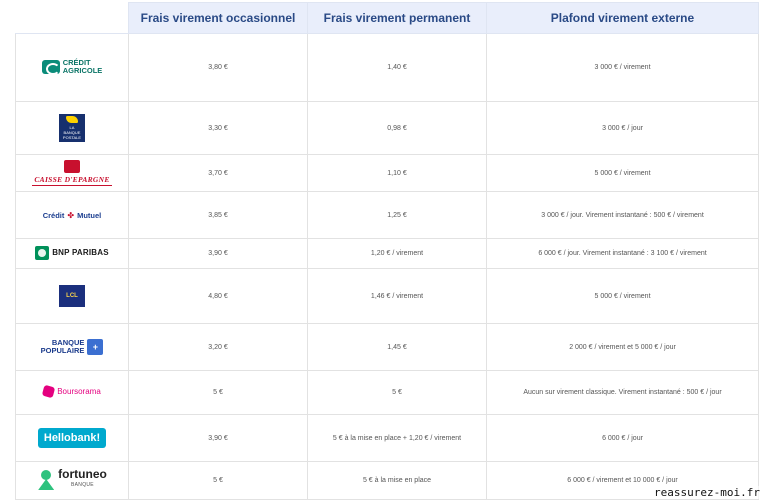 The width and height of the screenshot is (768, 502). I want to click on bank-logo-lcl: LCL, so click(72, 296).